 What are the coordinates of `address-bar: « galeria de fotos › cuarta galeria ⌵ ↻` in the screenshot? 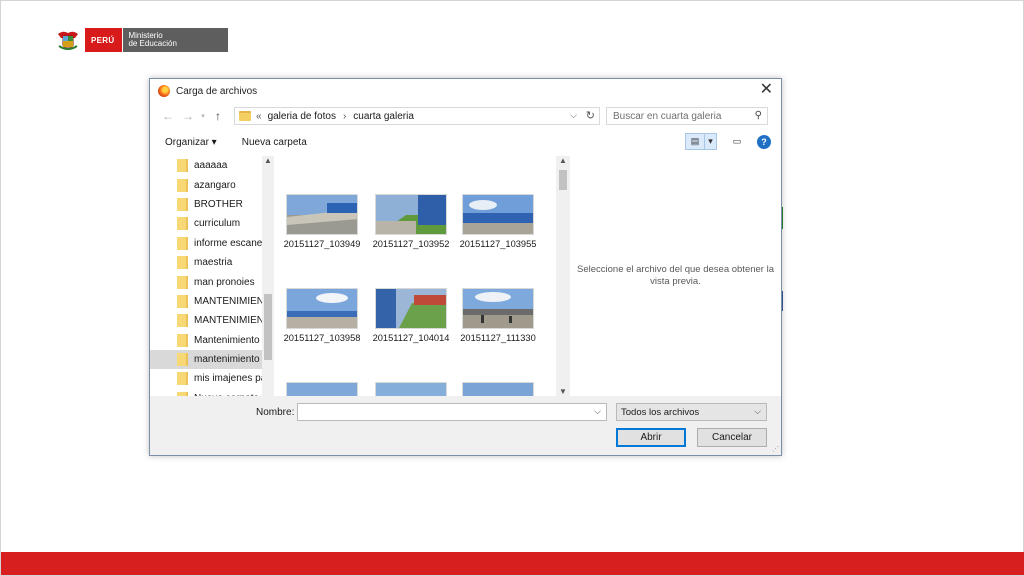 It's located at (417, 116).